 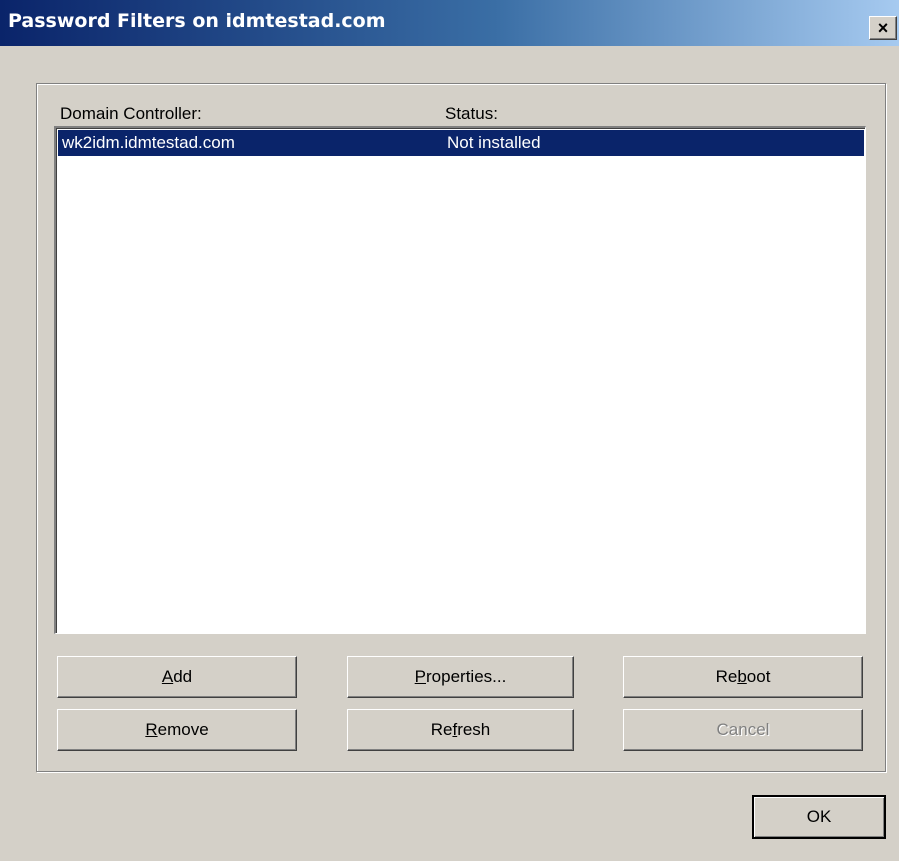 What do you see at coordinates (441, 729) in the screenshot?
I see `refresh-label-pre: Re` at bounding box center [441, 729].